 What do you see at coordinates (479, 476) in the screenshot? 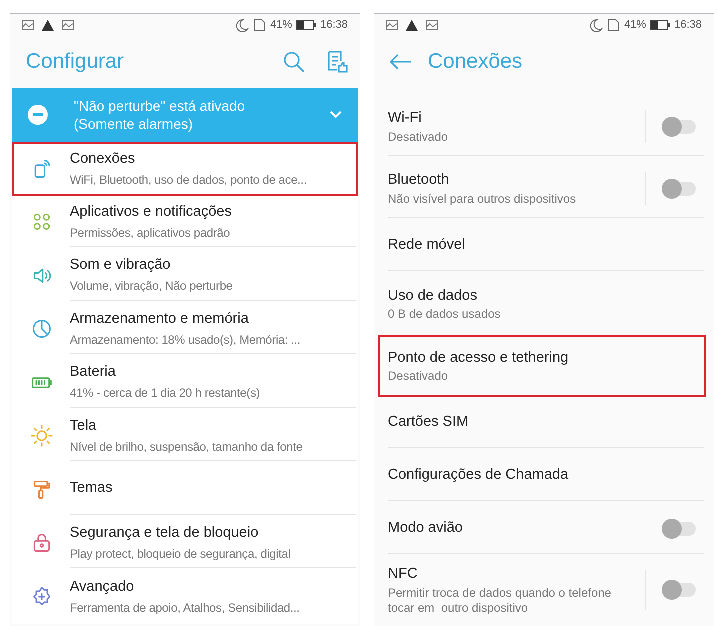
I see `item-title: Configurações de Chamada` at bounding box center [479, 476].